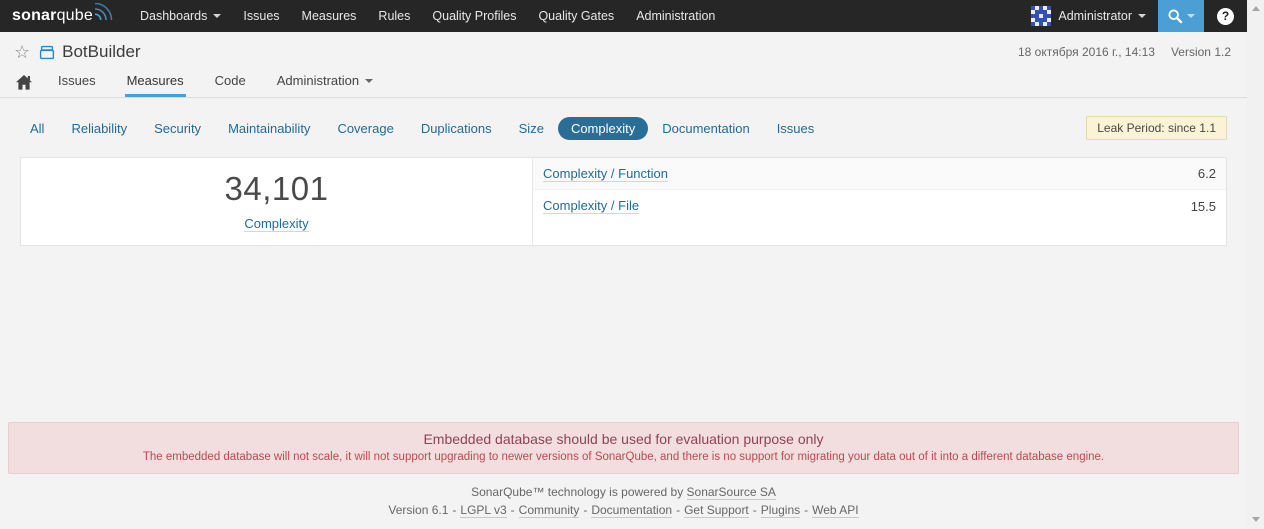  Describe the element at coordinates (365, 128) in the screenshot. I see `domain-tab-coverage: Coverage` at that location.